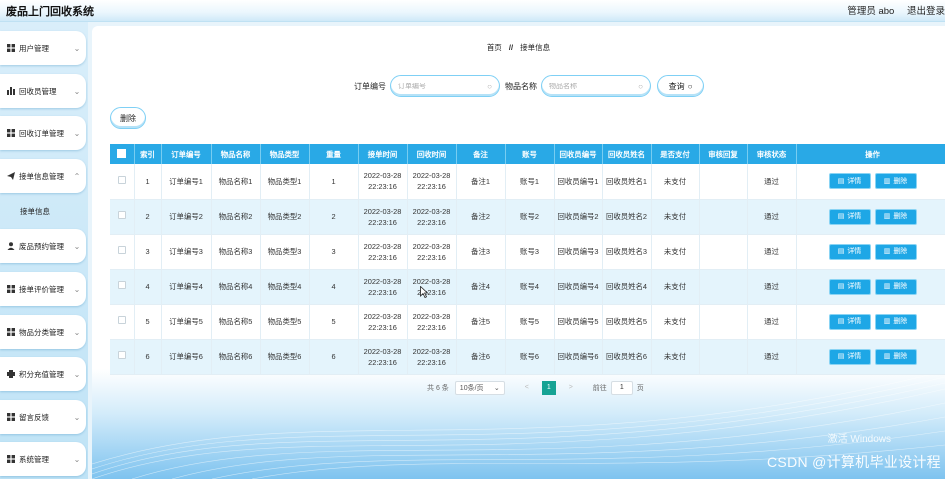 The image size is (945, 479). I want to click on sidebar-subitem-accept-info: 接单信息, so click(35, 211).